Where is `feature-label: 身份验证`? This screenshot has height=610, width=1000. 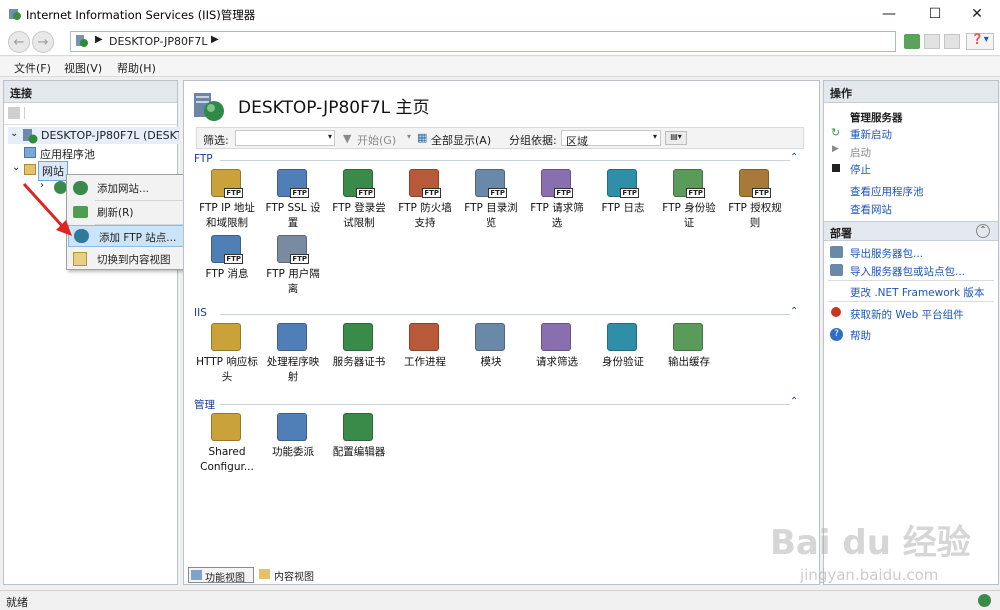
feature-label: 身份验证 is located at coordinates (623, 362).